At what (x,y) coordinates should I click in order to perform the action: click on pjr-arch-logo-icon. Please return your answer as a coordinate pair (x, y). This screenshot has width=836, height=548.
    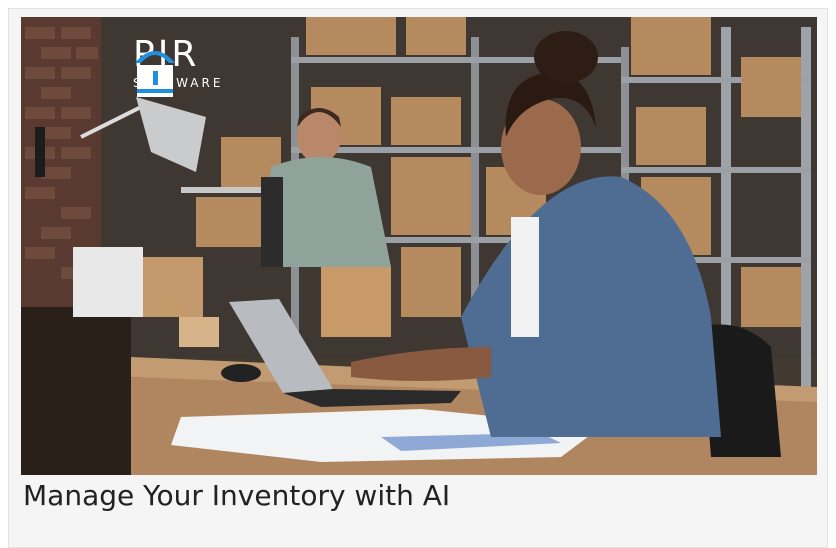
    Looking at the image, I should click on (155, 74).